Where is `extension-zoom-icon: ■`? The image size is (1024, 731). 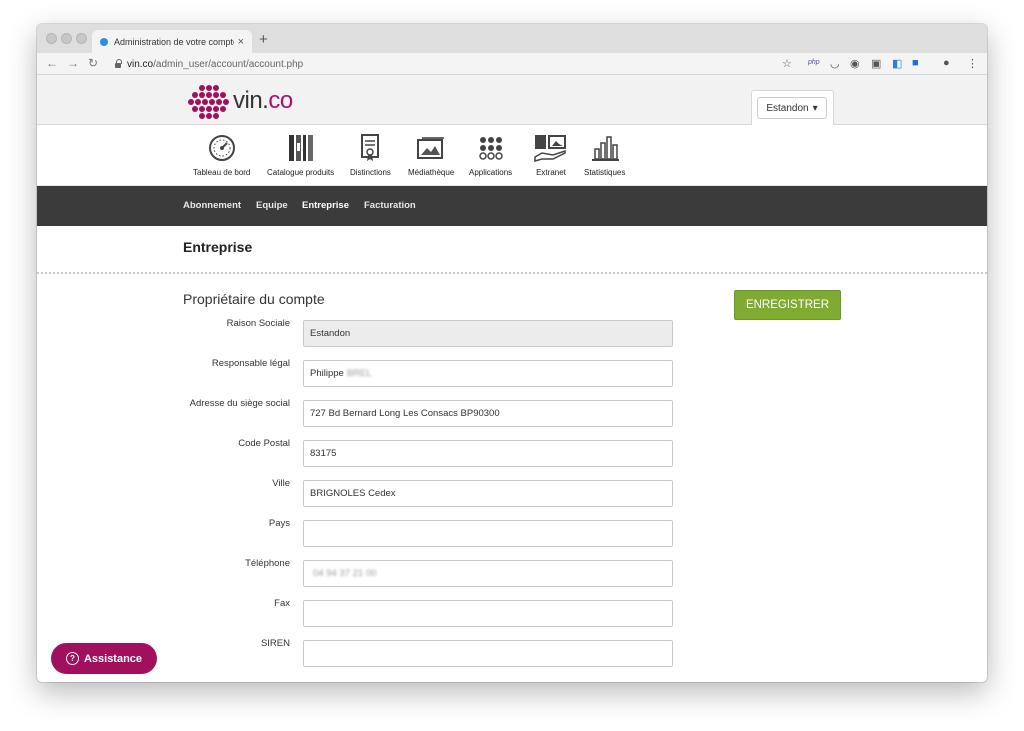 extension-zoom-icon: ■ is located at coordinates (915, 63).